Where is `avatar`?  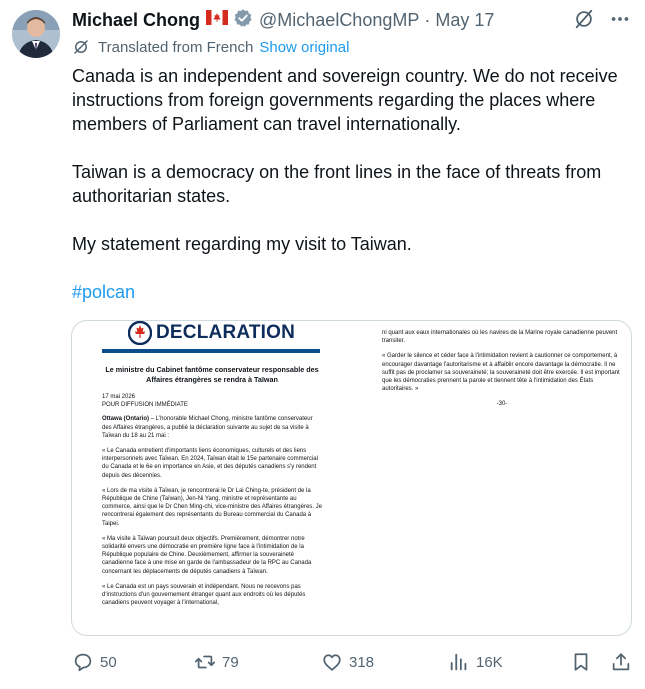
avatar is located at coordinates (36, 34).